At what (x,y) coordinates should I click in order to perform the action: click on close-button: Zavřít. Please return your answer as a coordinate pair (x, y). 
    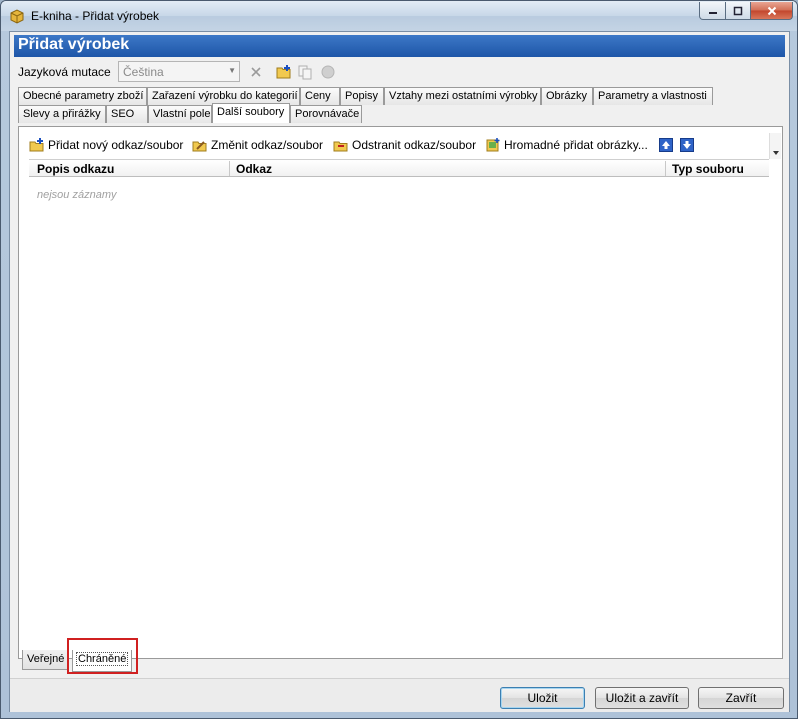
    Looking at the image, I should click on (741, 698).